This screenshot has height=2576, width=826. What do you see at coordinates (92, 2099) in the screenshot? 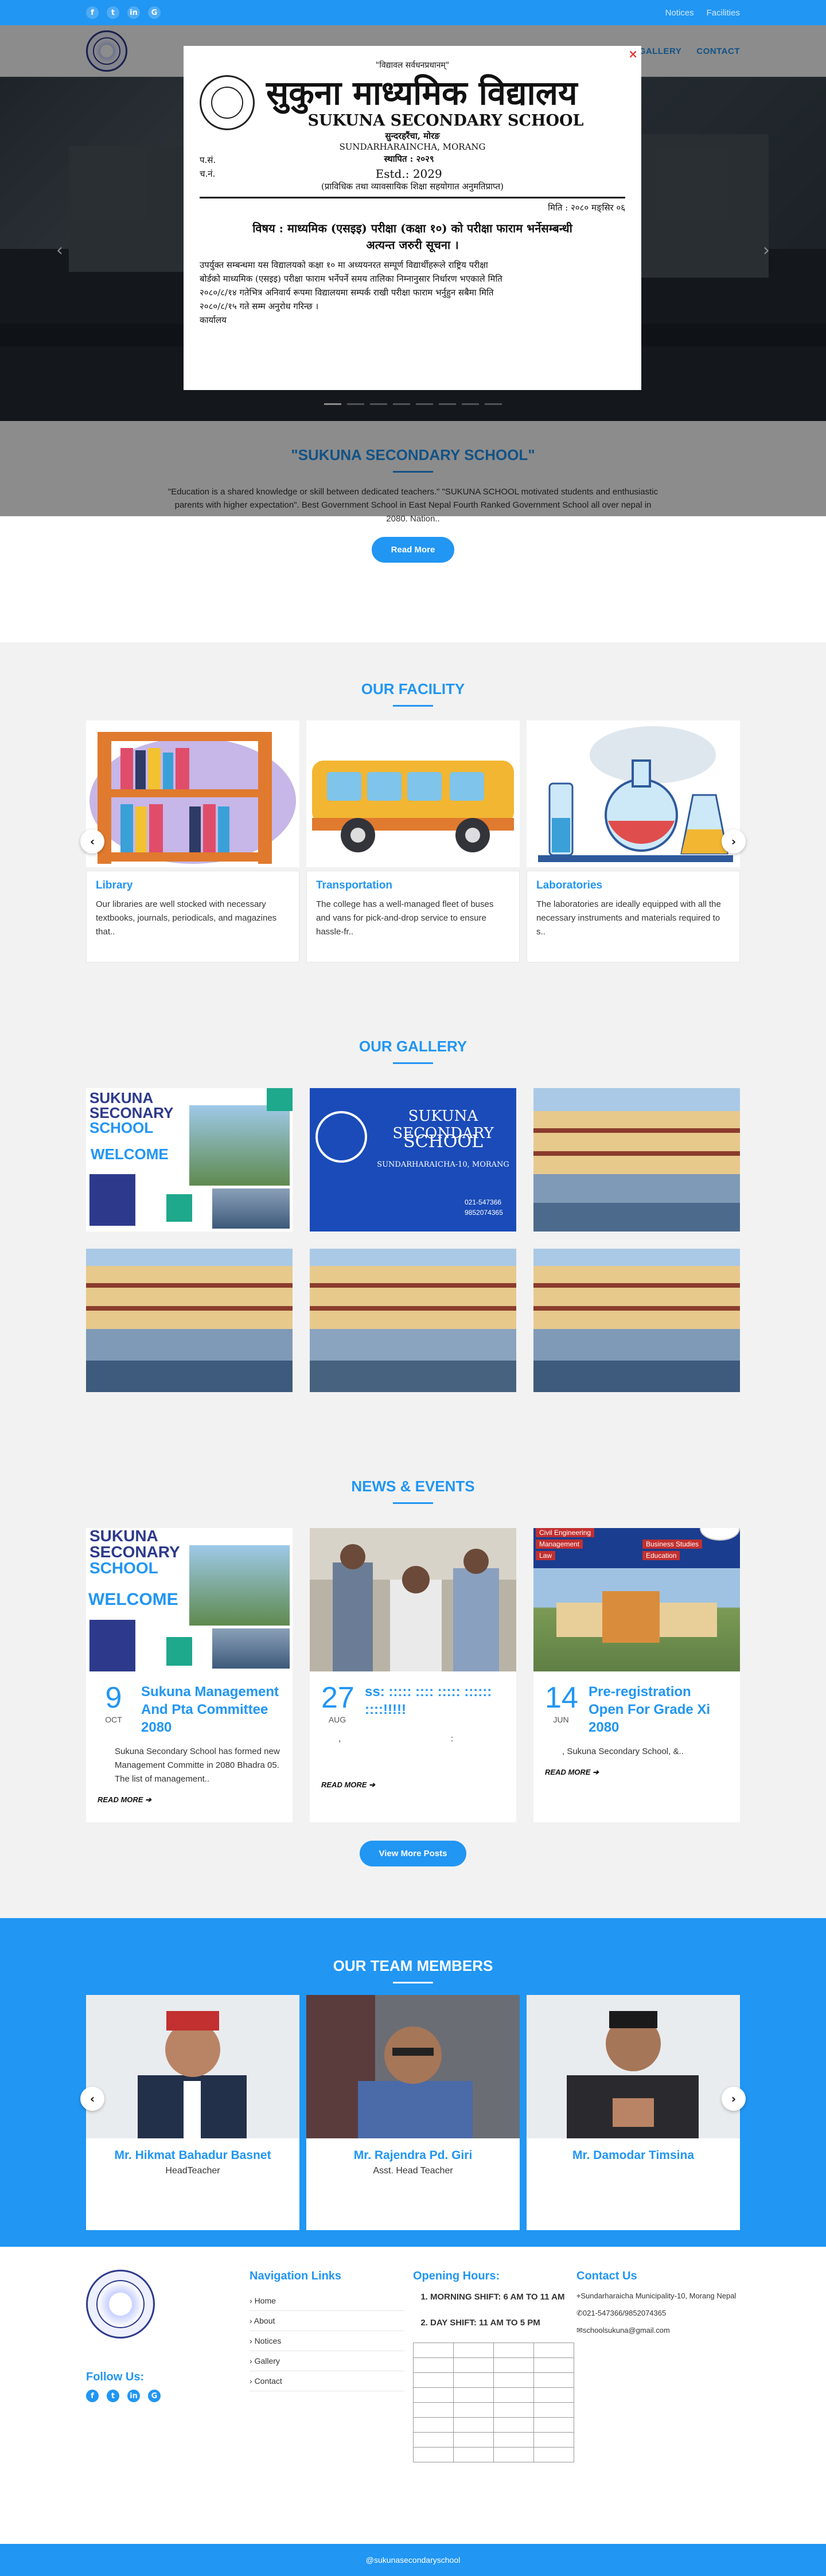
I see `team-prev-arrow: ‹` at bounding box center [92, 2099].